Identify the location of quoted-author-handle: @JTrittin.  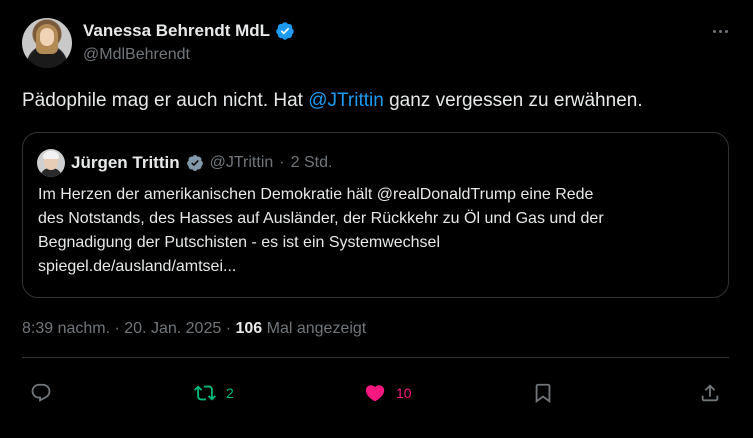
(241, 162).